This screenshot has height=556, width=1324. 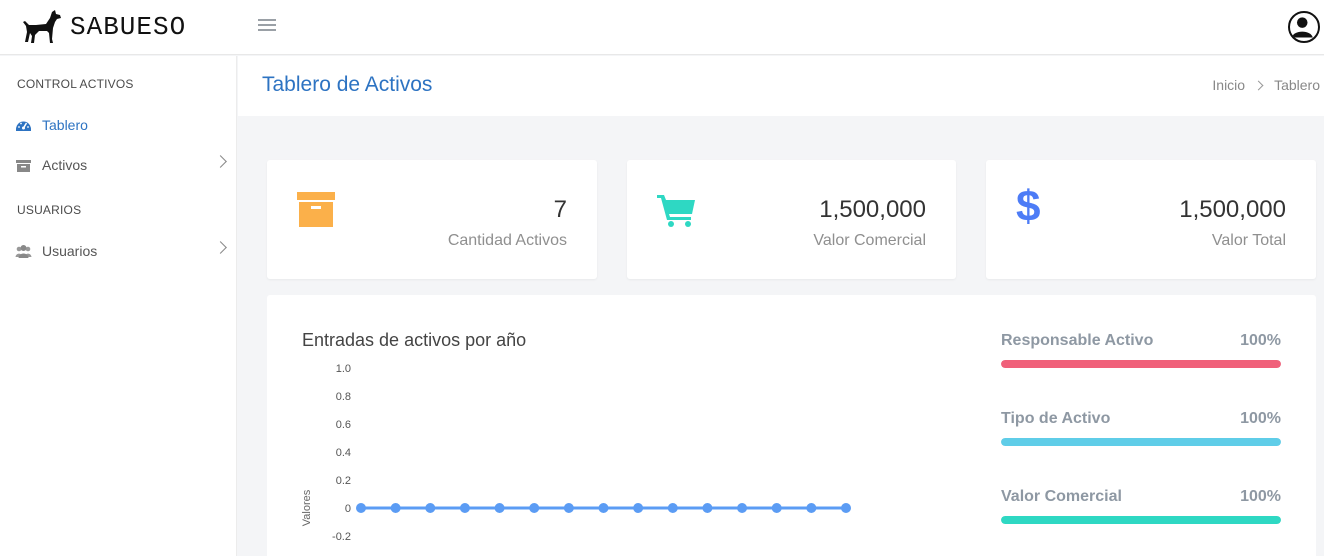 I want to click on page-header: Tablero de Activos Inicio Tablero, so click(x=781, y=86).